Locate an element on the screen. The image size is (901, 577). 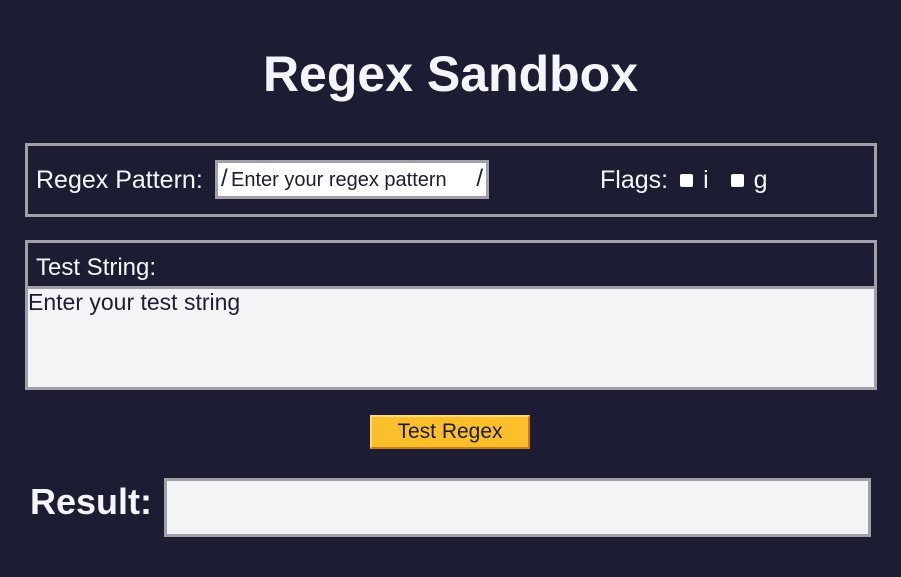
pattern-open-delimiter: / is located at coordinates (224, 178).